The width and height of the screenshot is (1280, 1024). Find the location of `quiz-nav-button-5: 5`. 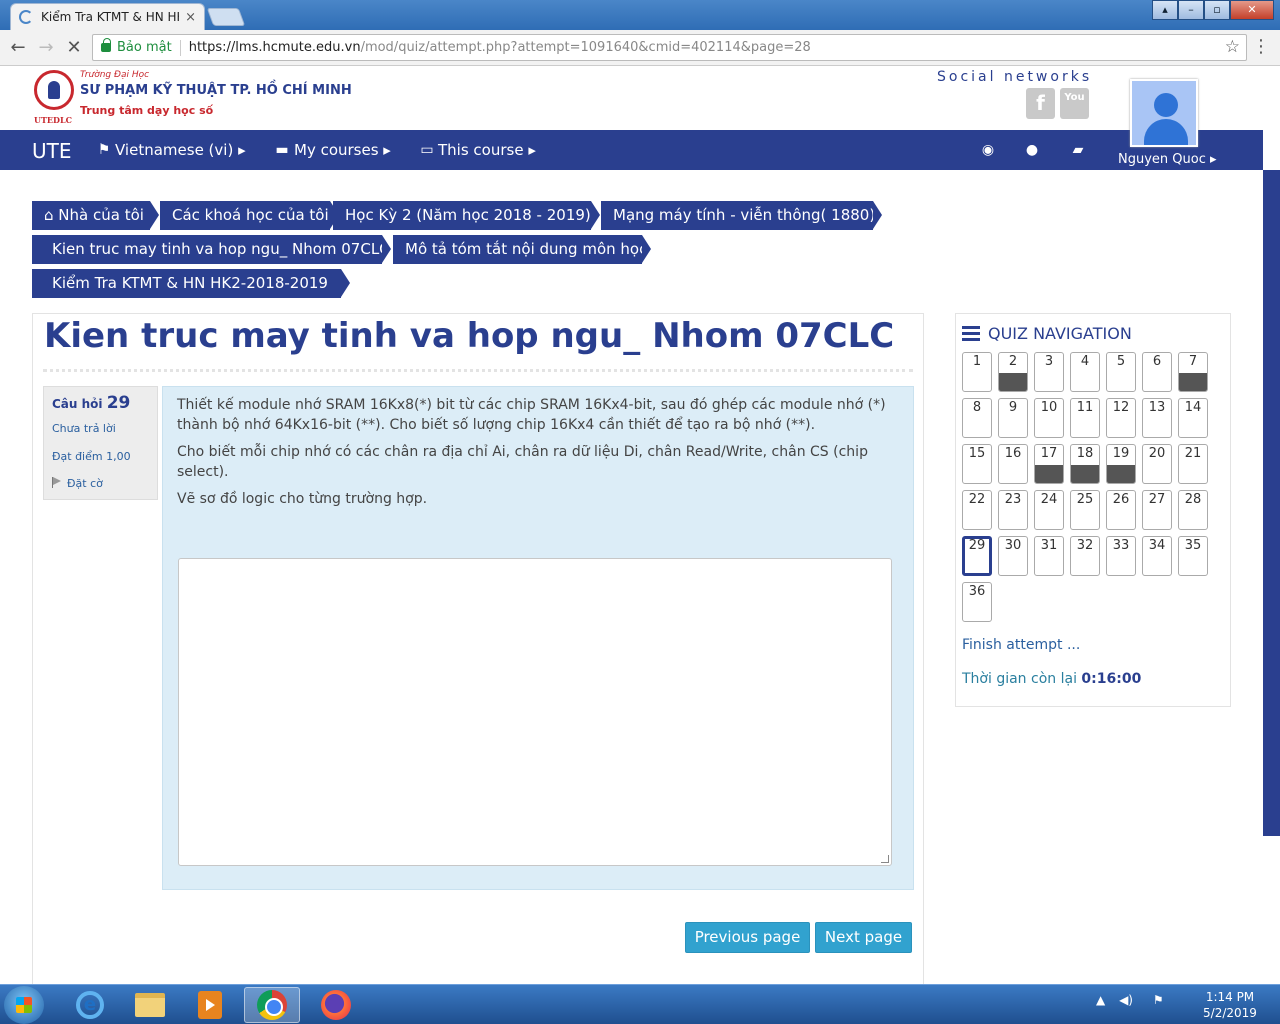

quiz-nav-button-5: 5 is located at coordinates (1121, 372).